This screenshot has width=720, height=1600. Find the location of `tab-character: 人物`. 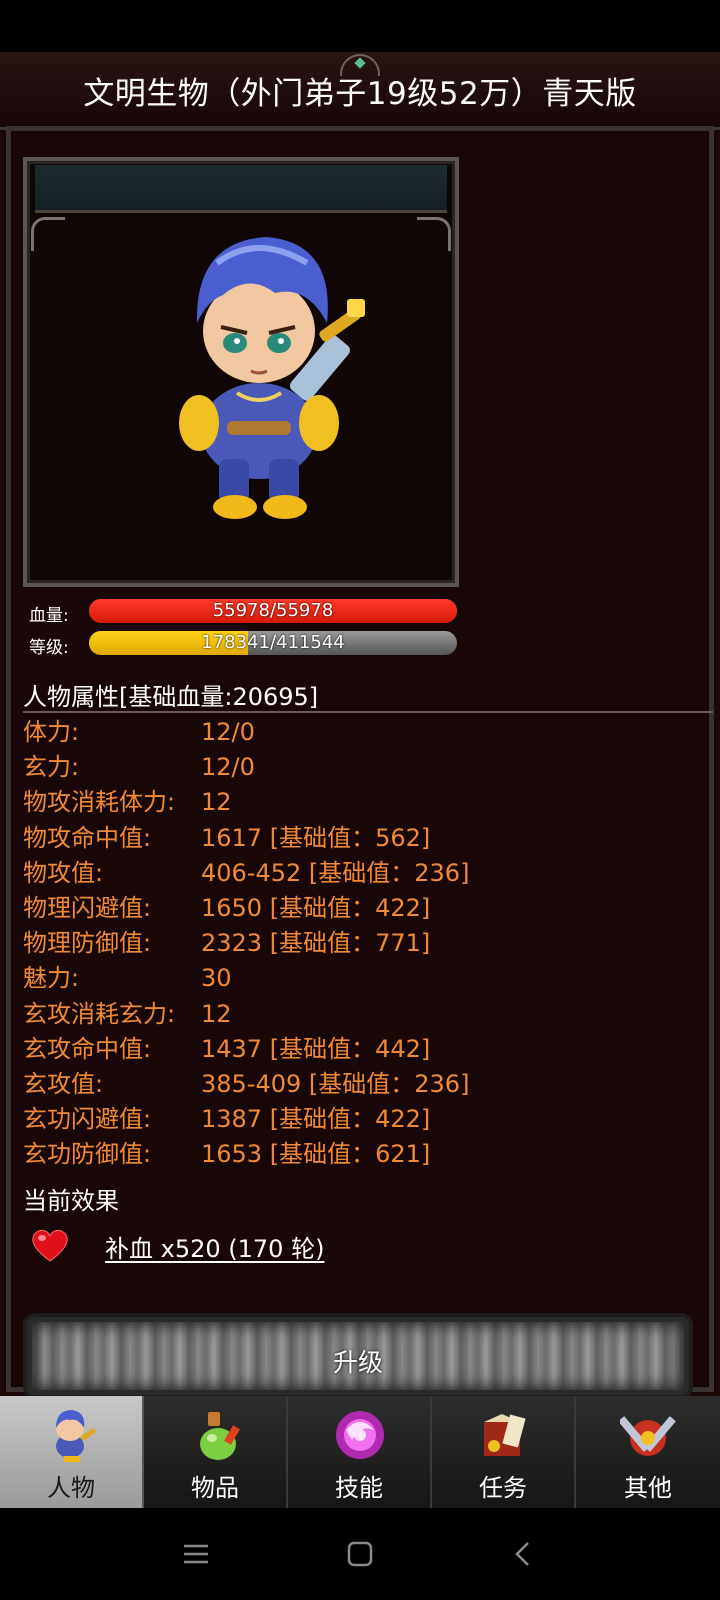

tab-character: 人物 is located at coordinates (72, 1452).